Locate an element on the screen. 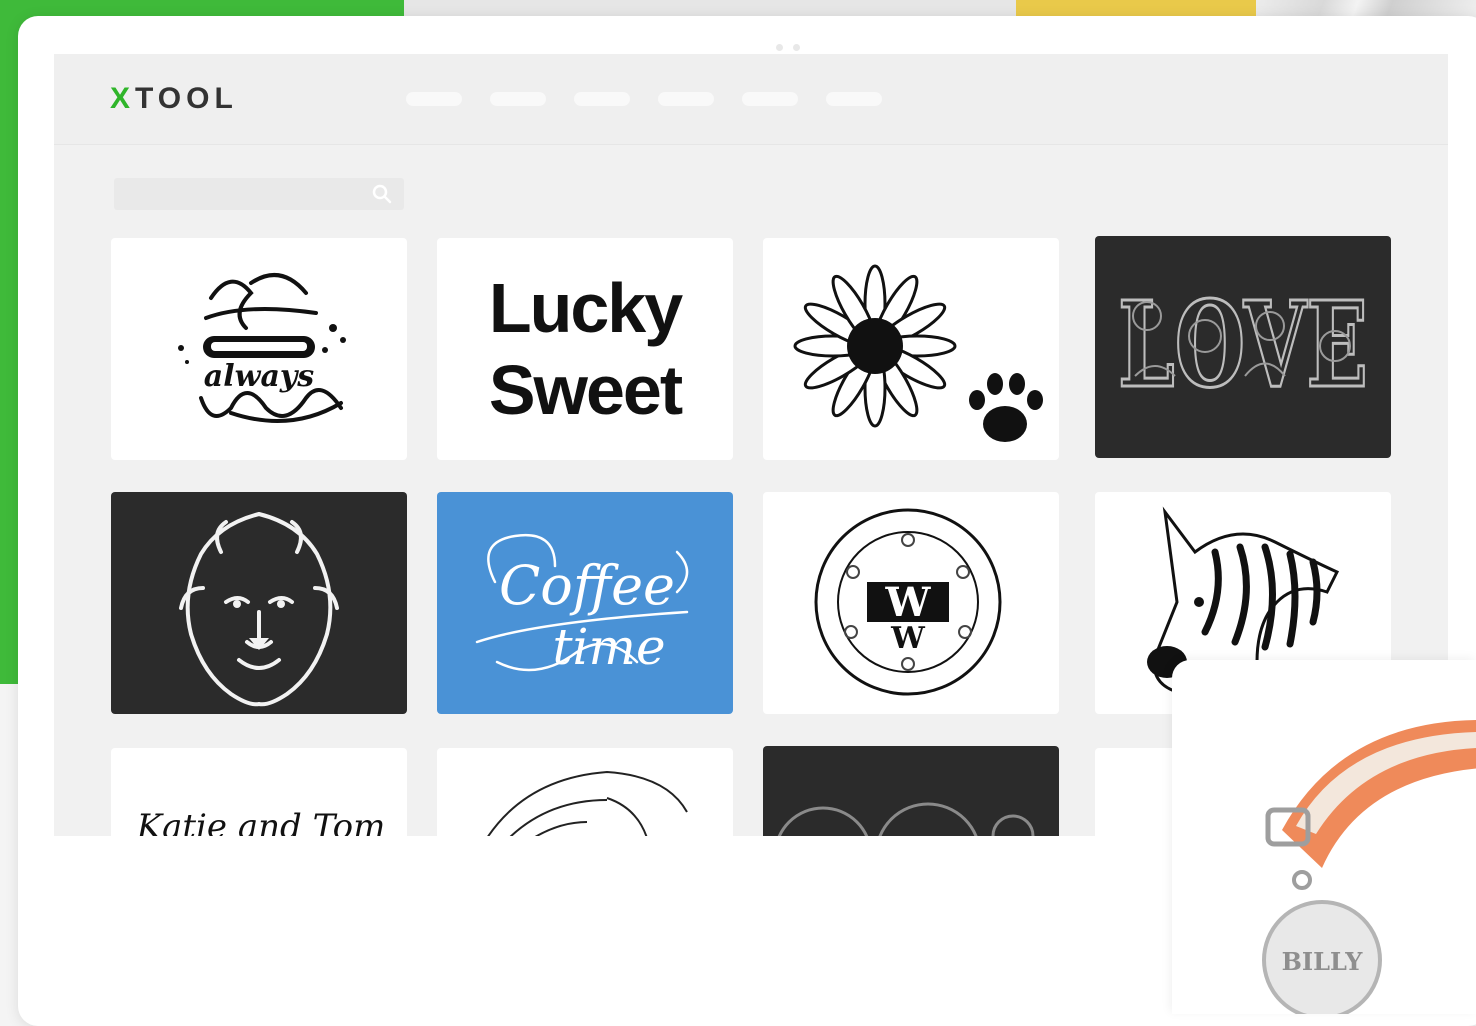 The image size is (1476, 1026). top-nav is located at coordinates (644, 99).